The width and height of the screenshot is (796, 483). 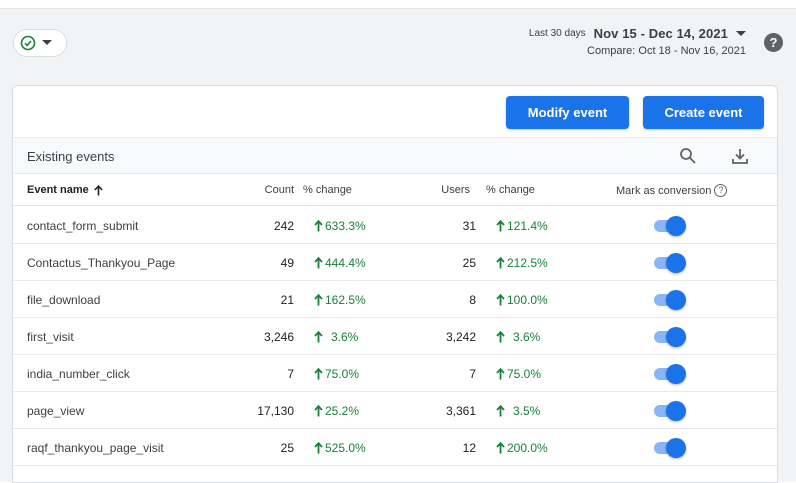 I want to click on download-icon, so click(x=740, y=156).